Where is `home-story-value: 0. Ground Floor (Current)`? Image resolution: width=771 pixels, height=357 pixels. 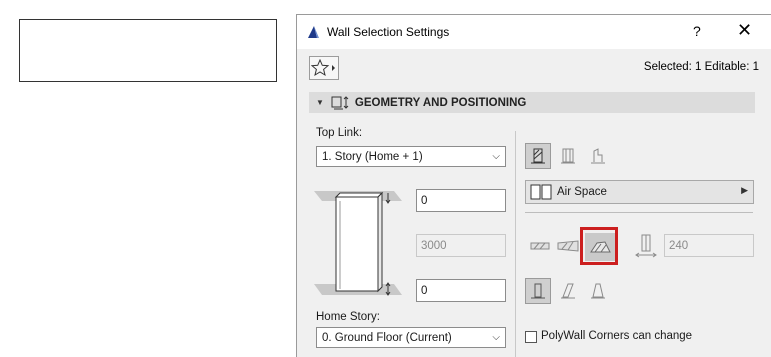
home-story-value: 0. Ground Floor (Current) is located at coordinates (387, 337).